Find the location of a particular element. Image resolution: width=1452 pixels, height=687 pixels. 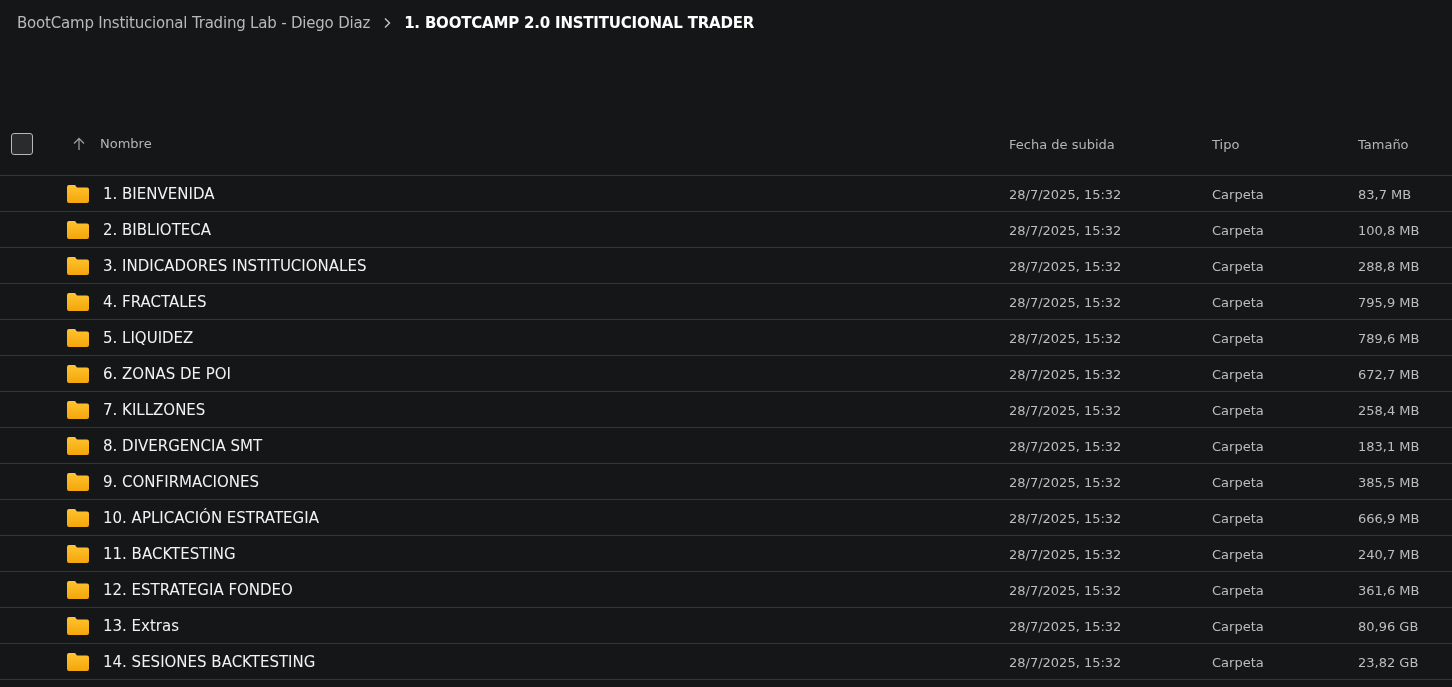

item-size: 288,8 MB is located at coordinates (1389, 266).